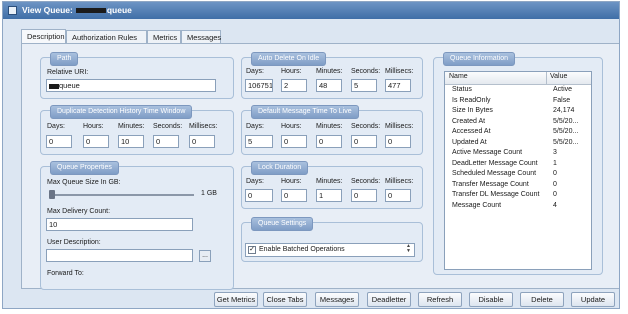 Image resolution: width=628 pixels, height=314 pixels. Describe the element at coordinates (131, 141) in the screenshot. I see `dup-minutes-field: 10` at that location.